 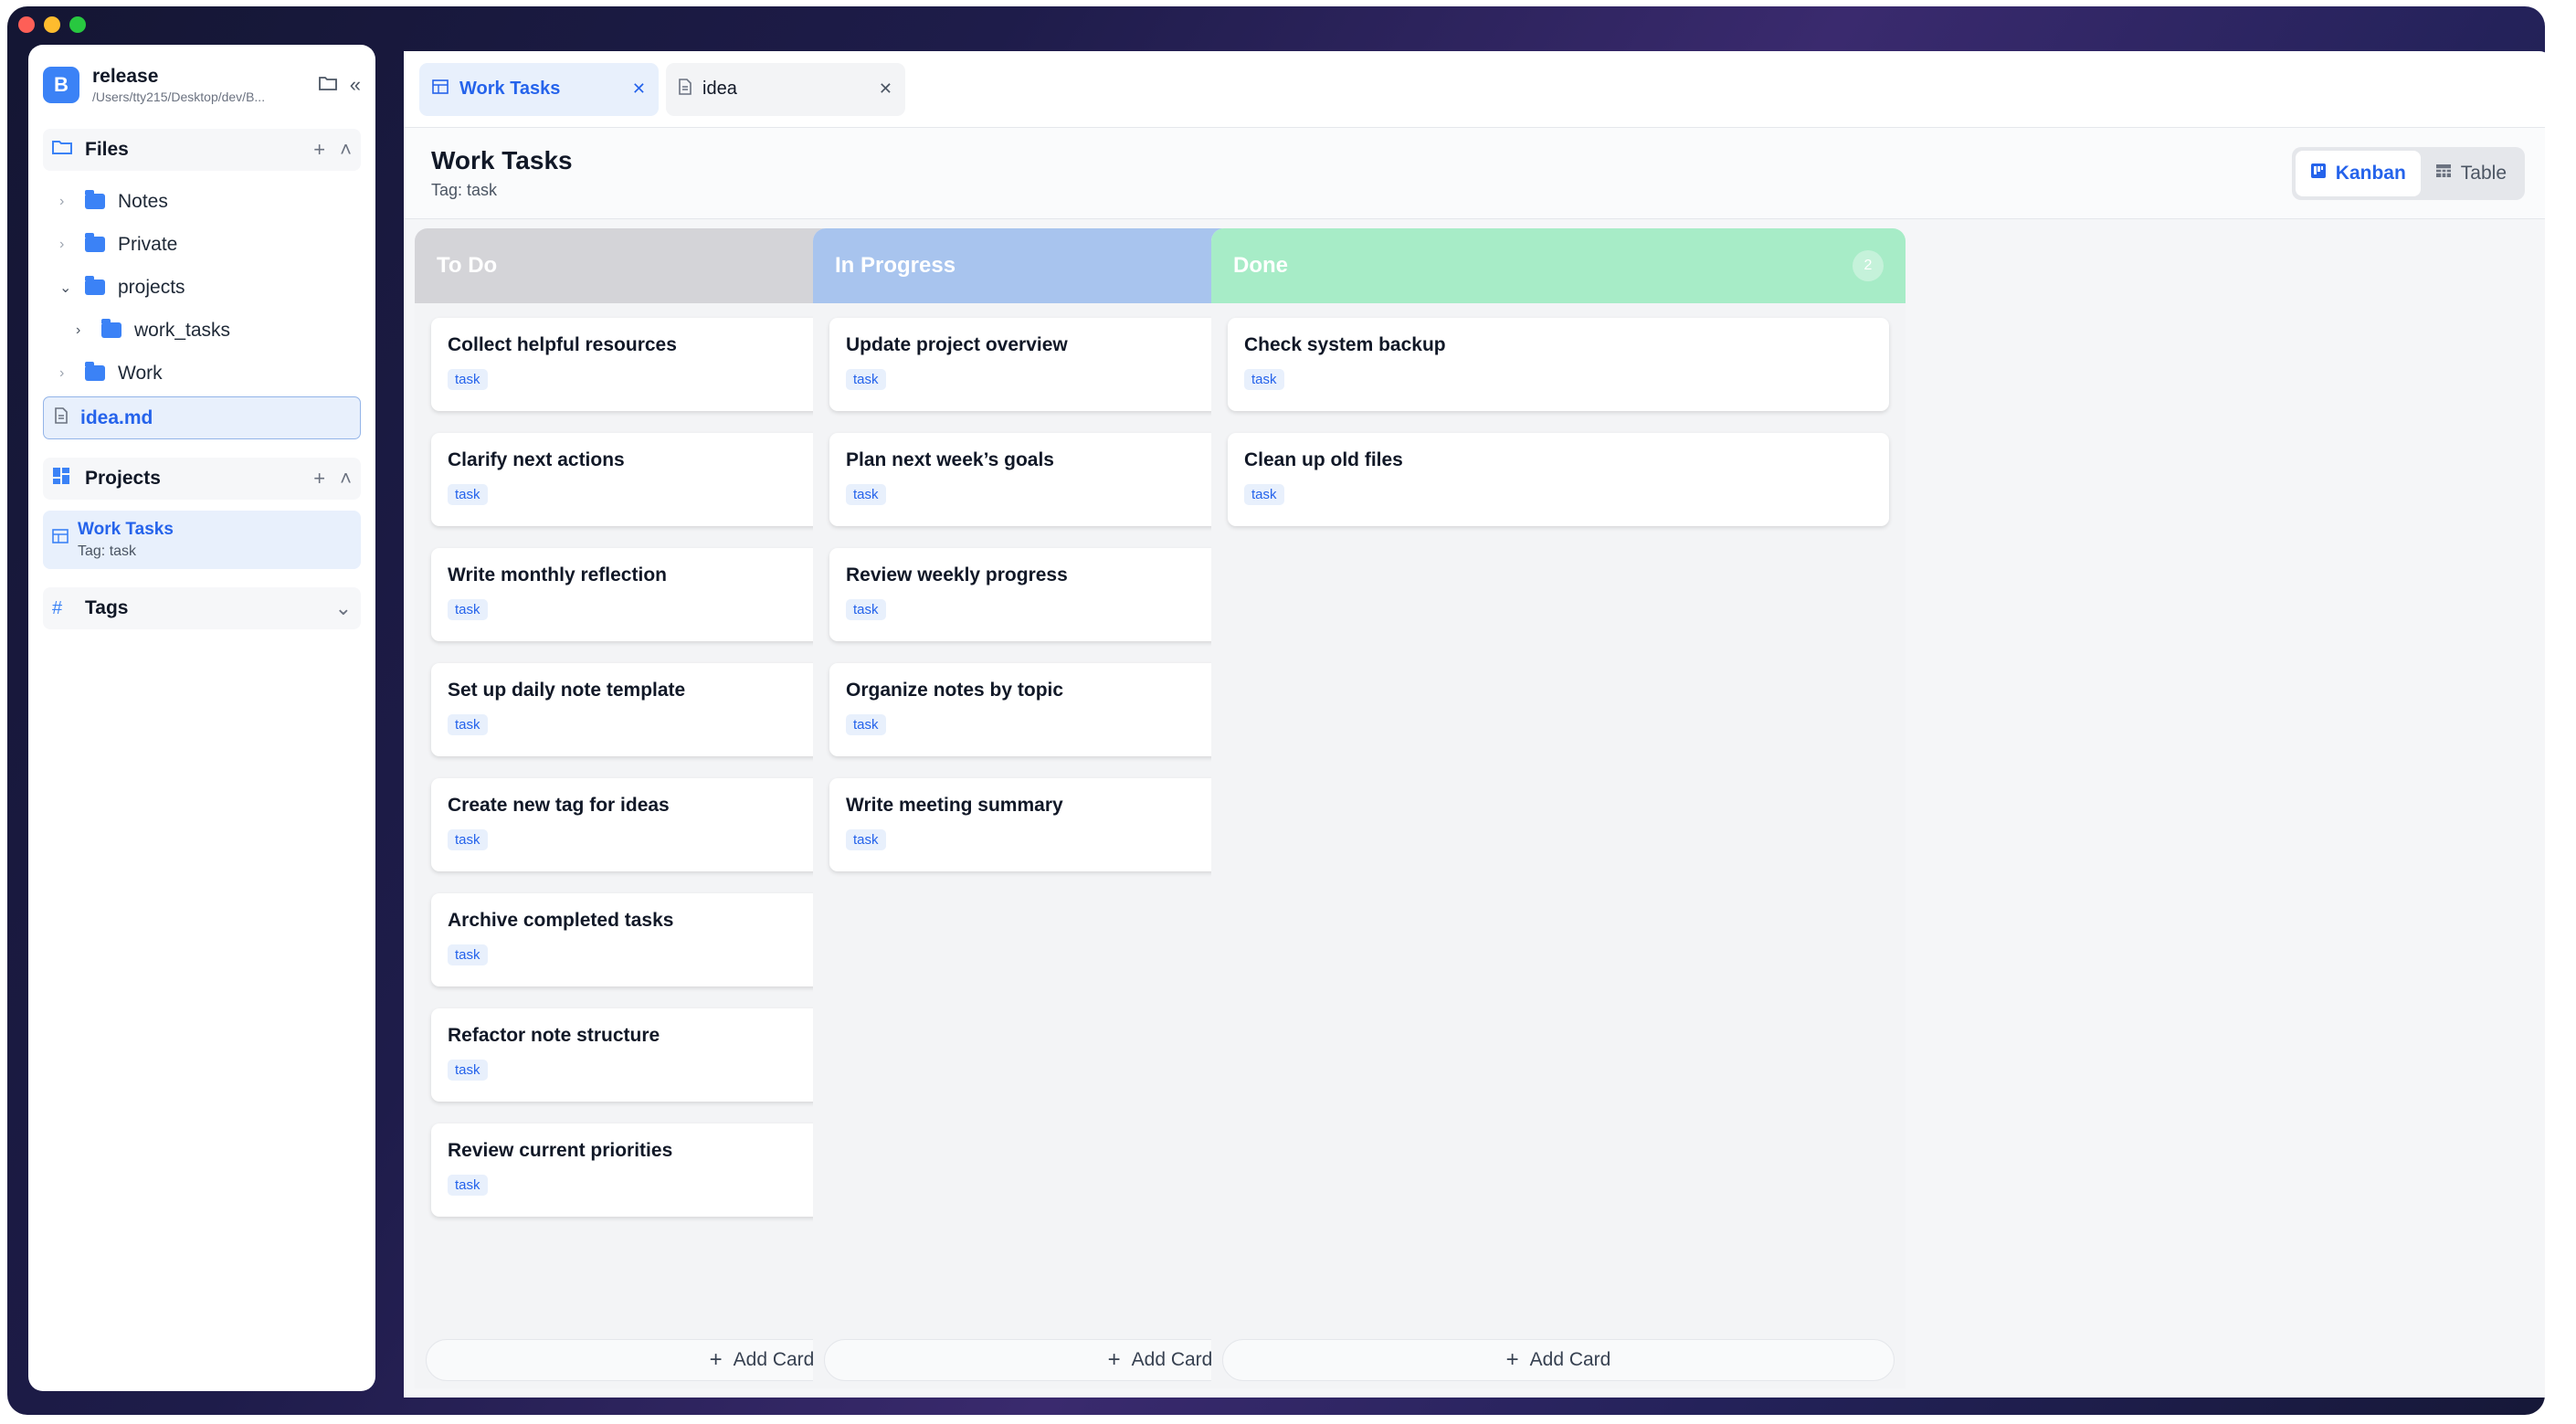 What do you see at coordinates (77, 24) in the screenshot?
I see `zoom-window-button` at bounding box center [77, 24].